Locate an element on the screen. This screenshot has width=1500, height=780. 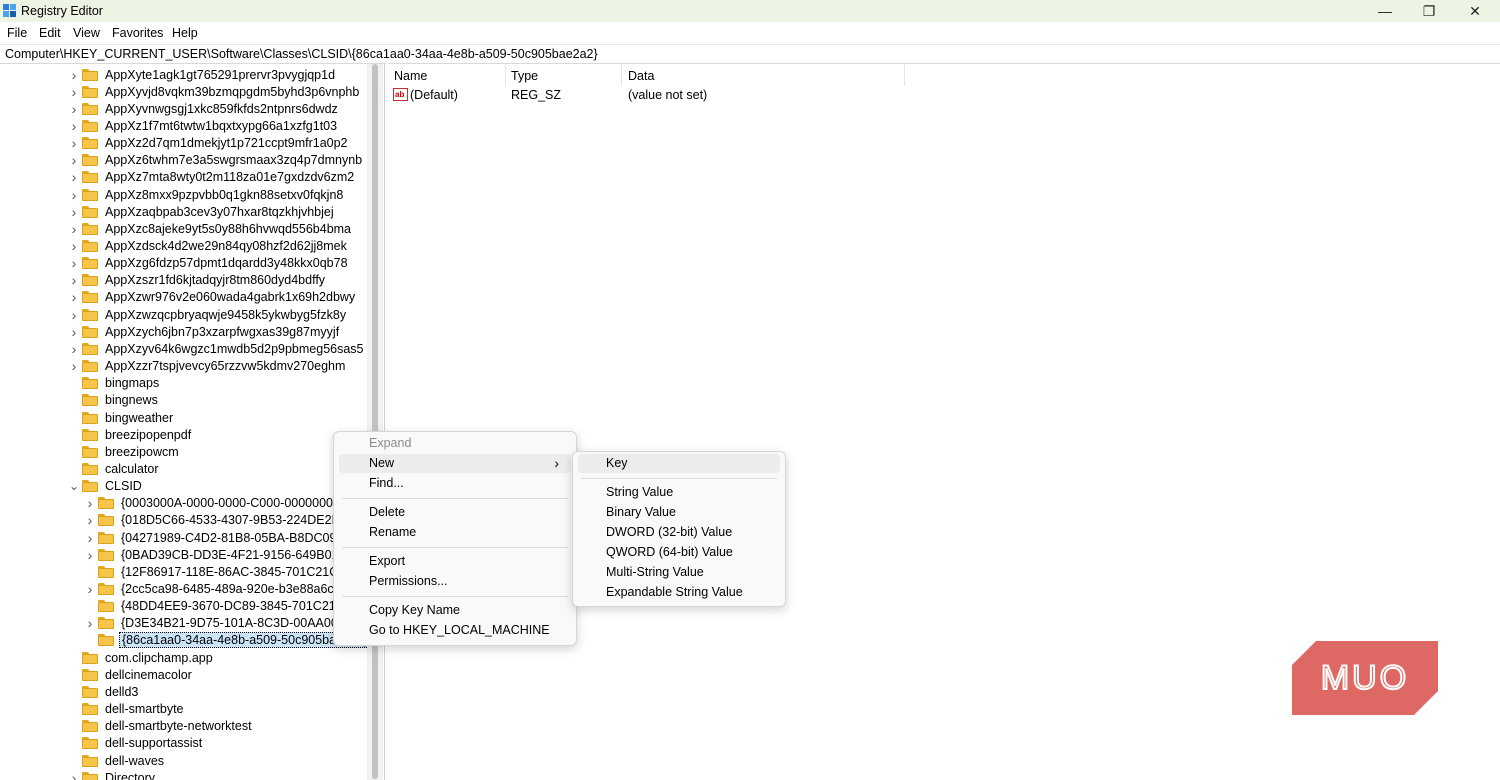
tree-item-label: AppXyvjd8vqkm39bzmqpgdm5byhd3p6vnphb is located at coordinates (232, 91).